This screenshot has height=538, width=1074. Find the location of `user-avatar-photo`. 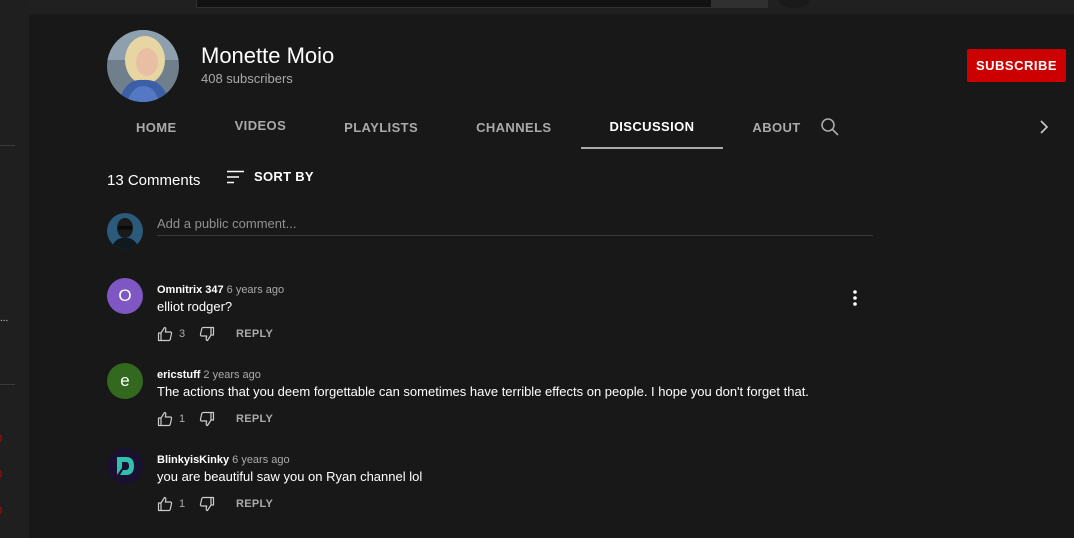

user-avatar-photo is located at coordinates (125, 231).